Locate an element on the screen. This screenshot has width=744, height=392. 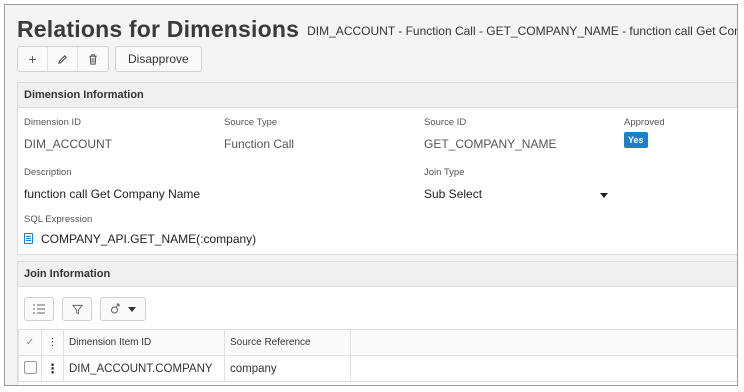
column-header-dimension-item-id: Dimension Item ID is located at coordinates (144, 342).